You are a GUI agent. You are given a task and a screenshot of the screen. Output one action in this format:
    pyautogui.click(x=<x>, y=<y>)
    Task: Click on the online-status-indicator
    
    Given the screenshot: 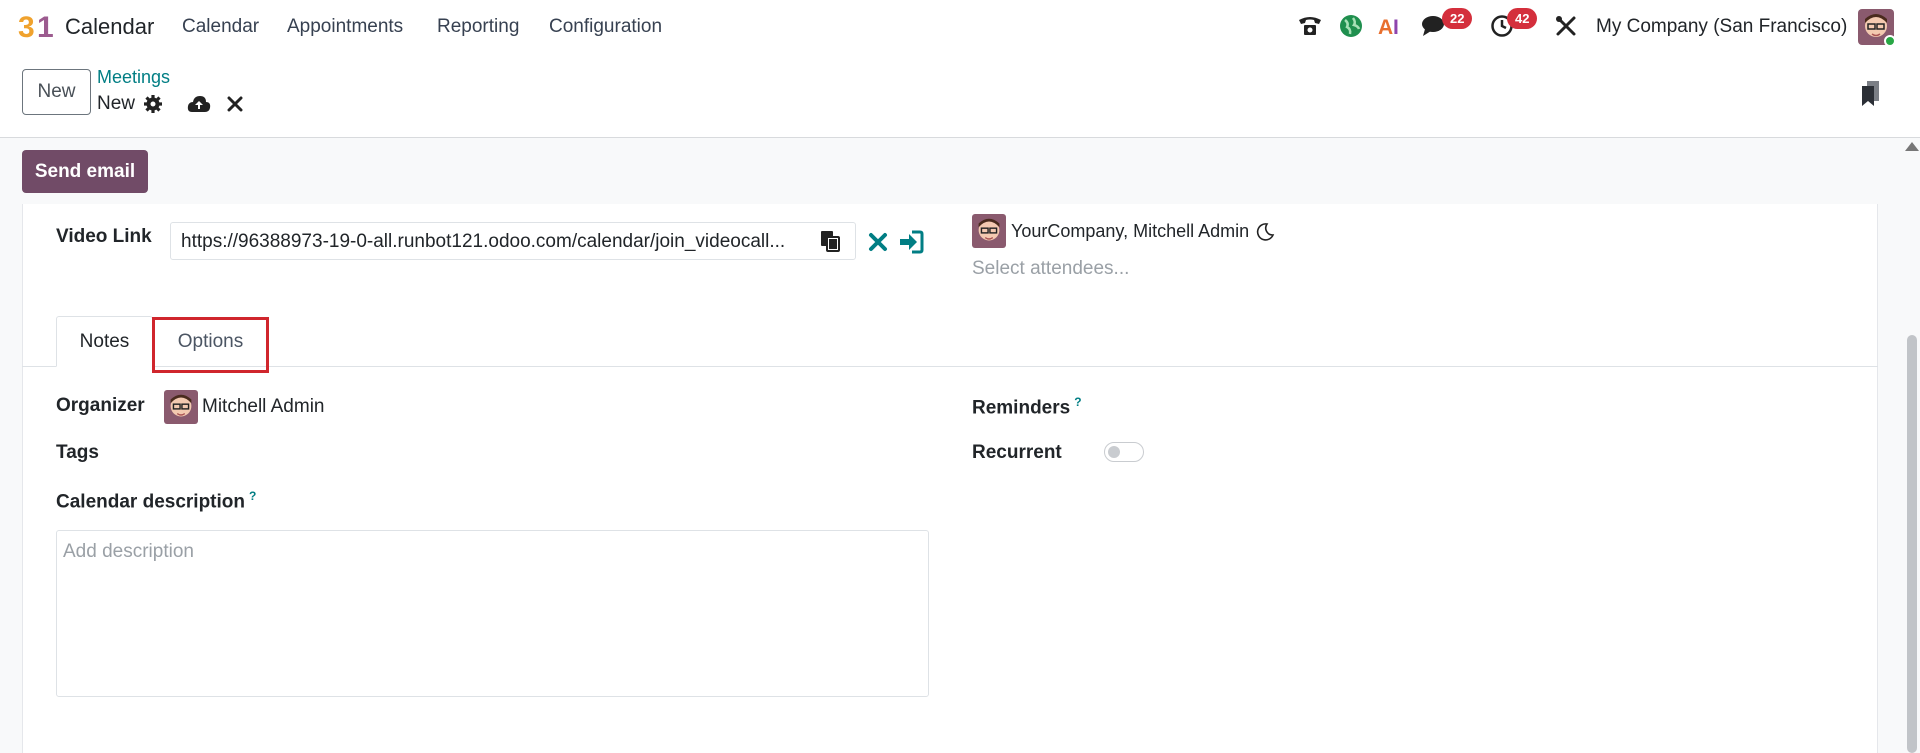 What is the action you would take?
    pyautogui.click(x=1890, y=41)
    